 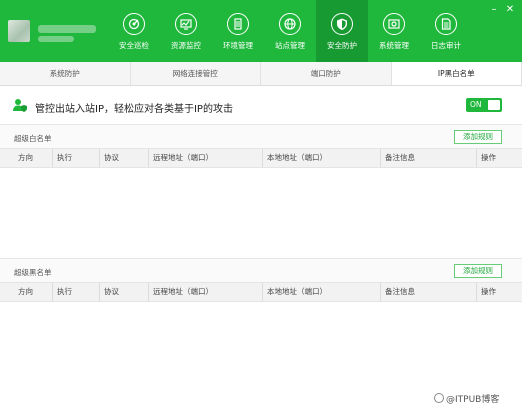 What do you see at coordinates (238, 45) in the screenshot?
I see `nav-label: 环境管理` at bounding box center [238, 45].